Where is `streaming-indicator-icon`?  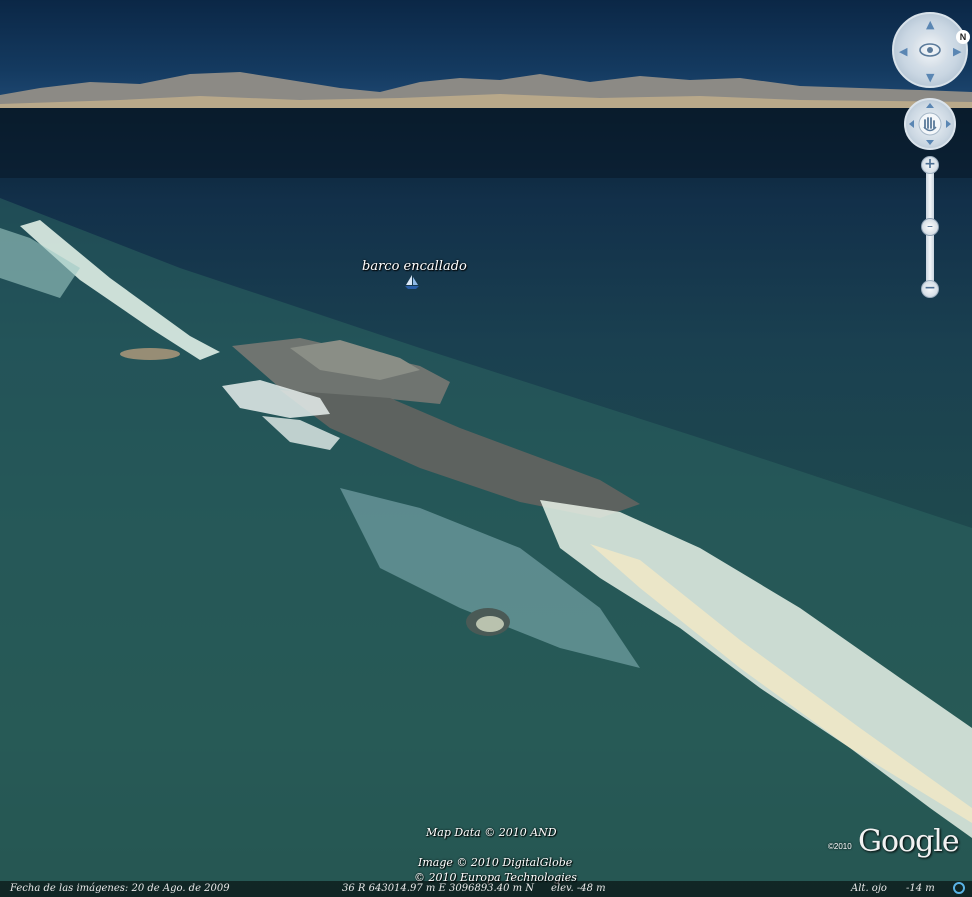 streaming-indicator-icon is located at coordinates (959, 888).